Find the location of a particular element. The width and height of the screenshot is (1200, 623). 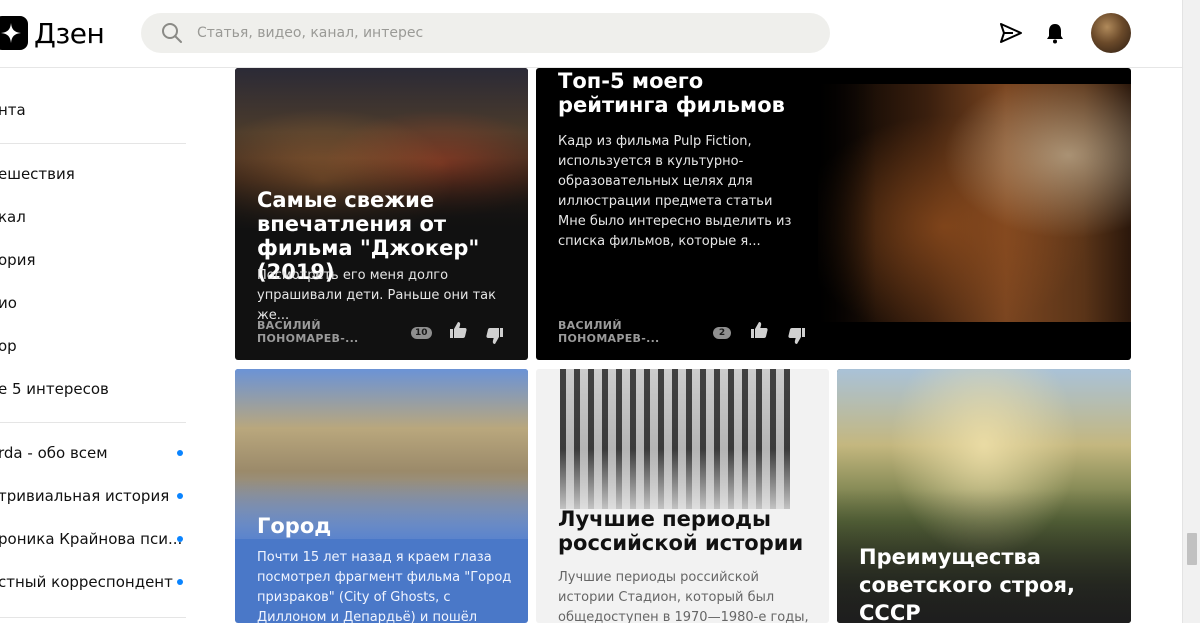

logo-text: Дзен is located at coordinates (69, 33).